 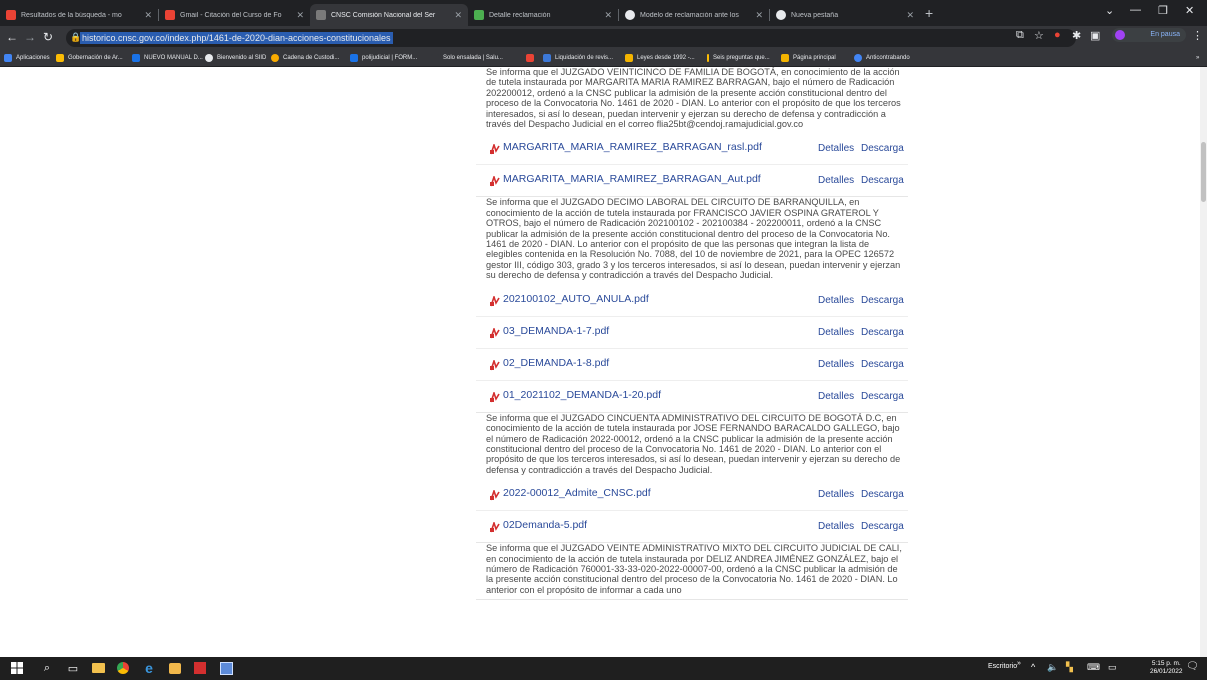 What do you see at coordinates (1192, 666) in the screenshot?
I see `notifications-icon: 🗨` at bounding box center [1192, 666].